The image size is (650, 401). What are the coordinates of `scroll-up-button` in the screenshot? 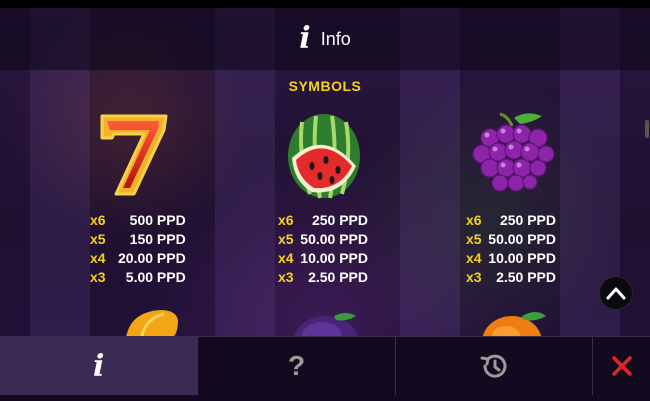 It's located at (616, 293).